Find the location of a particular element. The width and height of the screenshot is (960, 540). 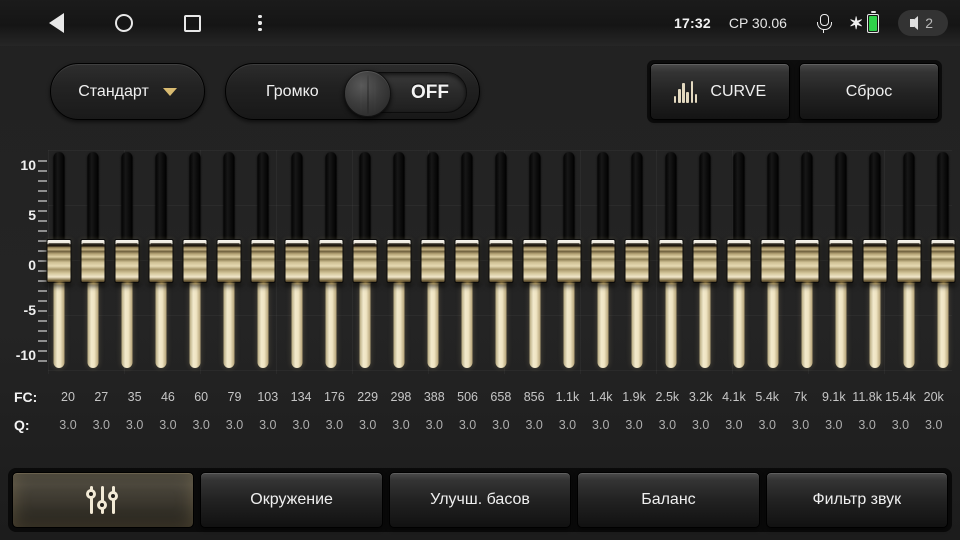

fc-value: 60 is located at coordinates (201, 397).